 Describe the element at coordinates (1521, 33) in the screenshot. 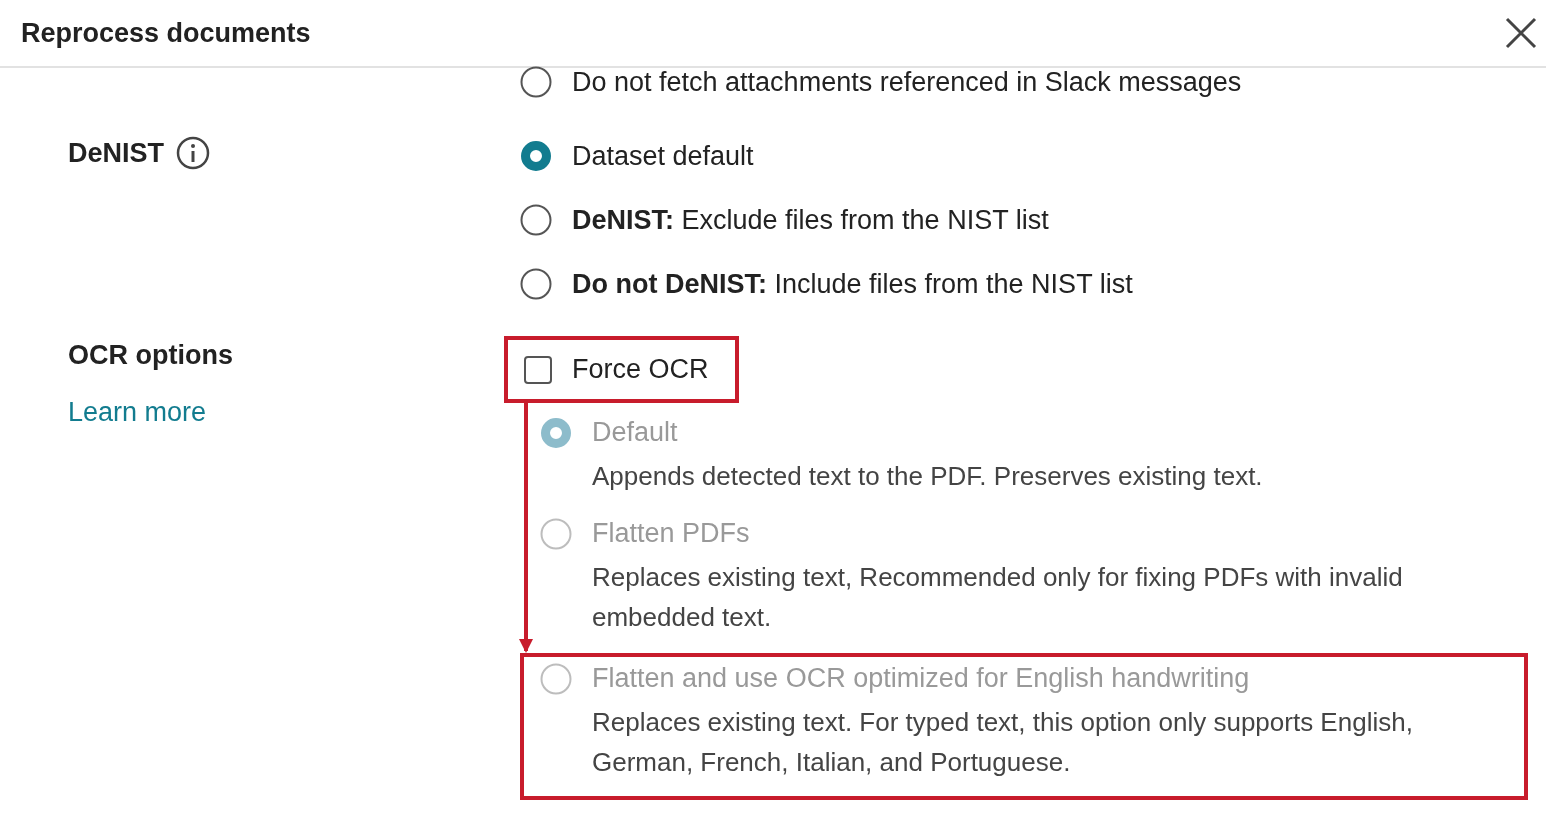

I see `close-icon` at that location.